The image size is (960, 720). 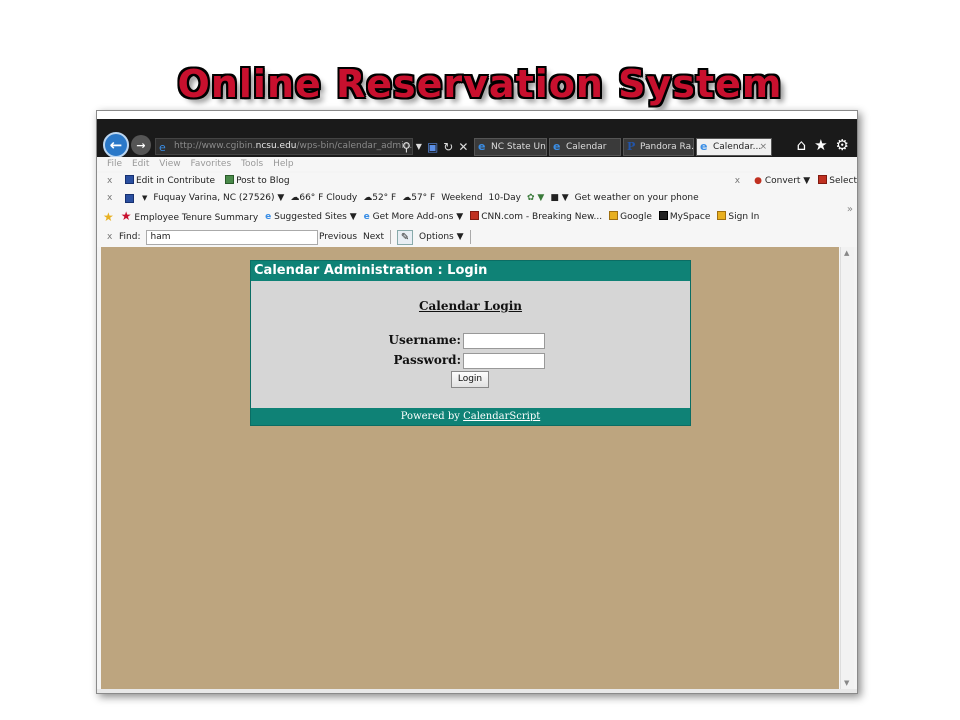 I want to click on find-label: Find:, so click(x=130, y=237).